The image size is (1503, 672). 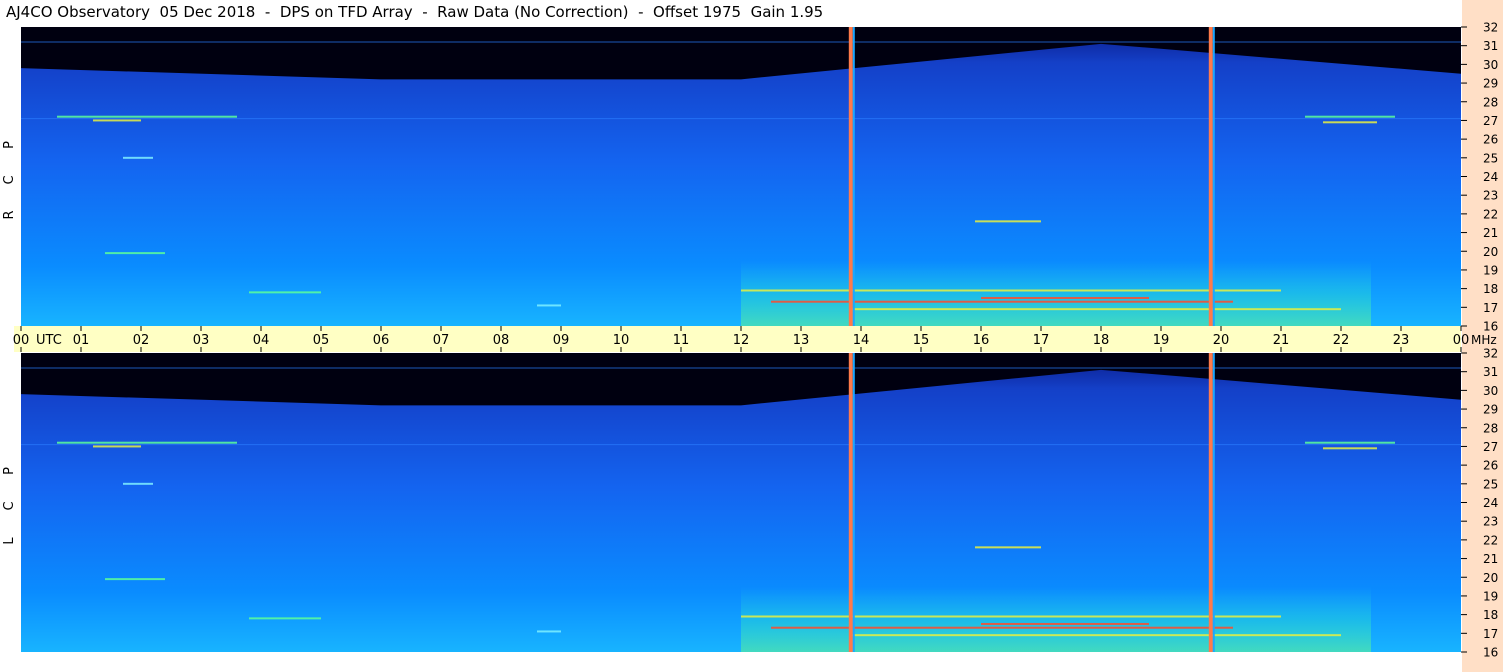 I want to click on time-tick-label: 07, so click(x=441, y=340).